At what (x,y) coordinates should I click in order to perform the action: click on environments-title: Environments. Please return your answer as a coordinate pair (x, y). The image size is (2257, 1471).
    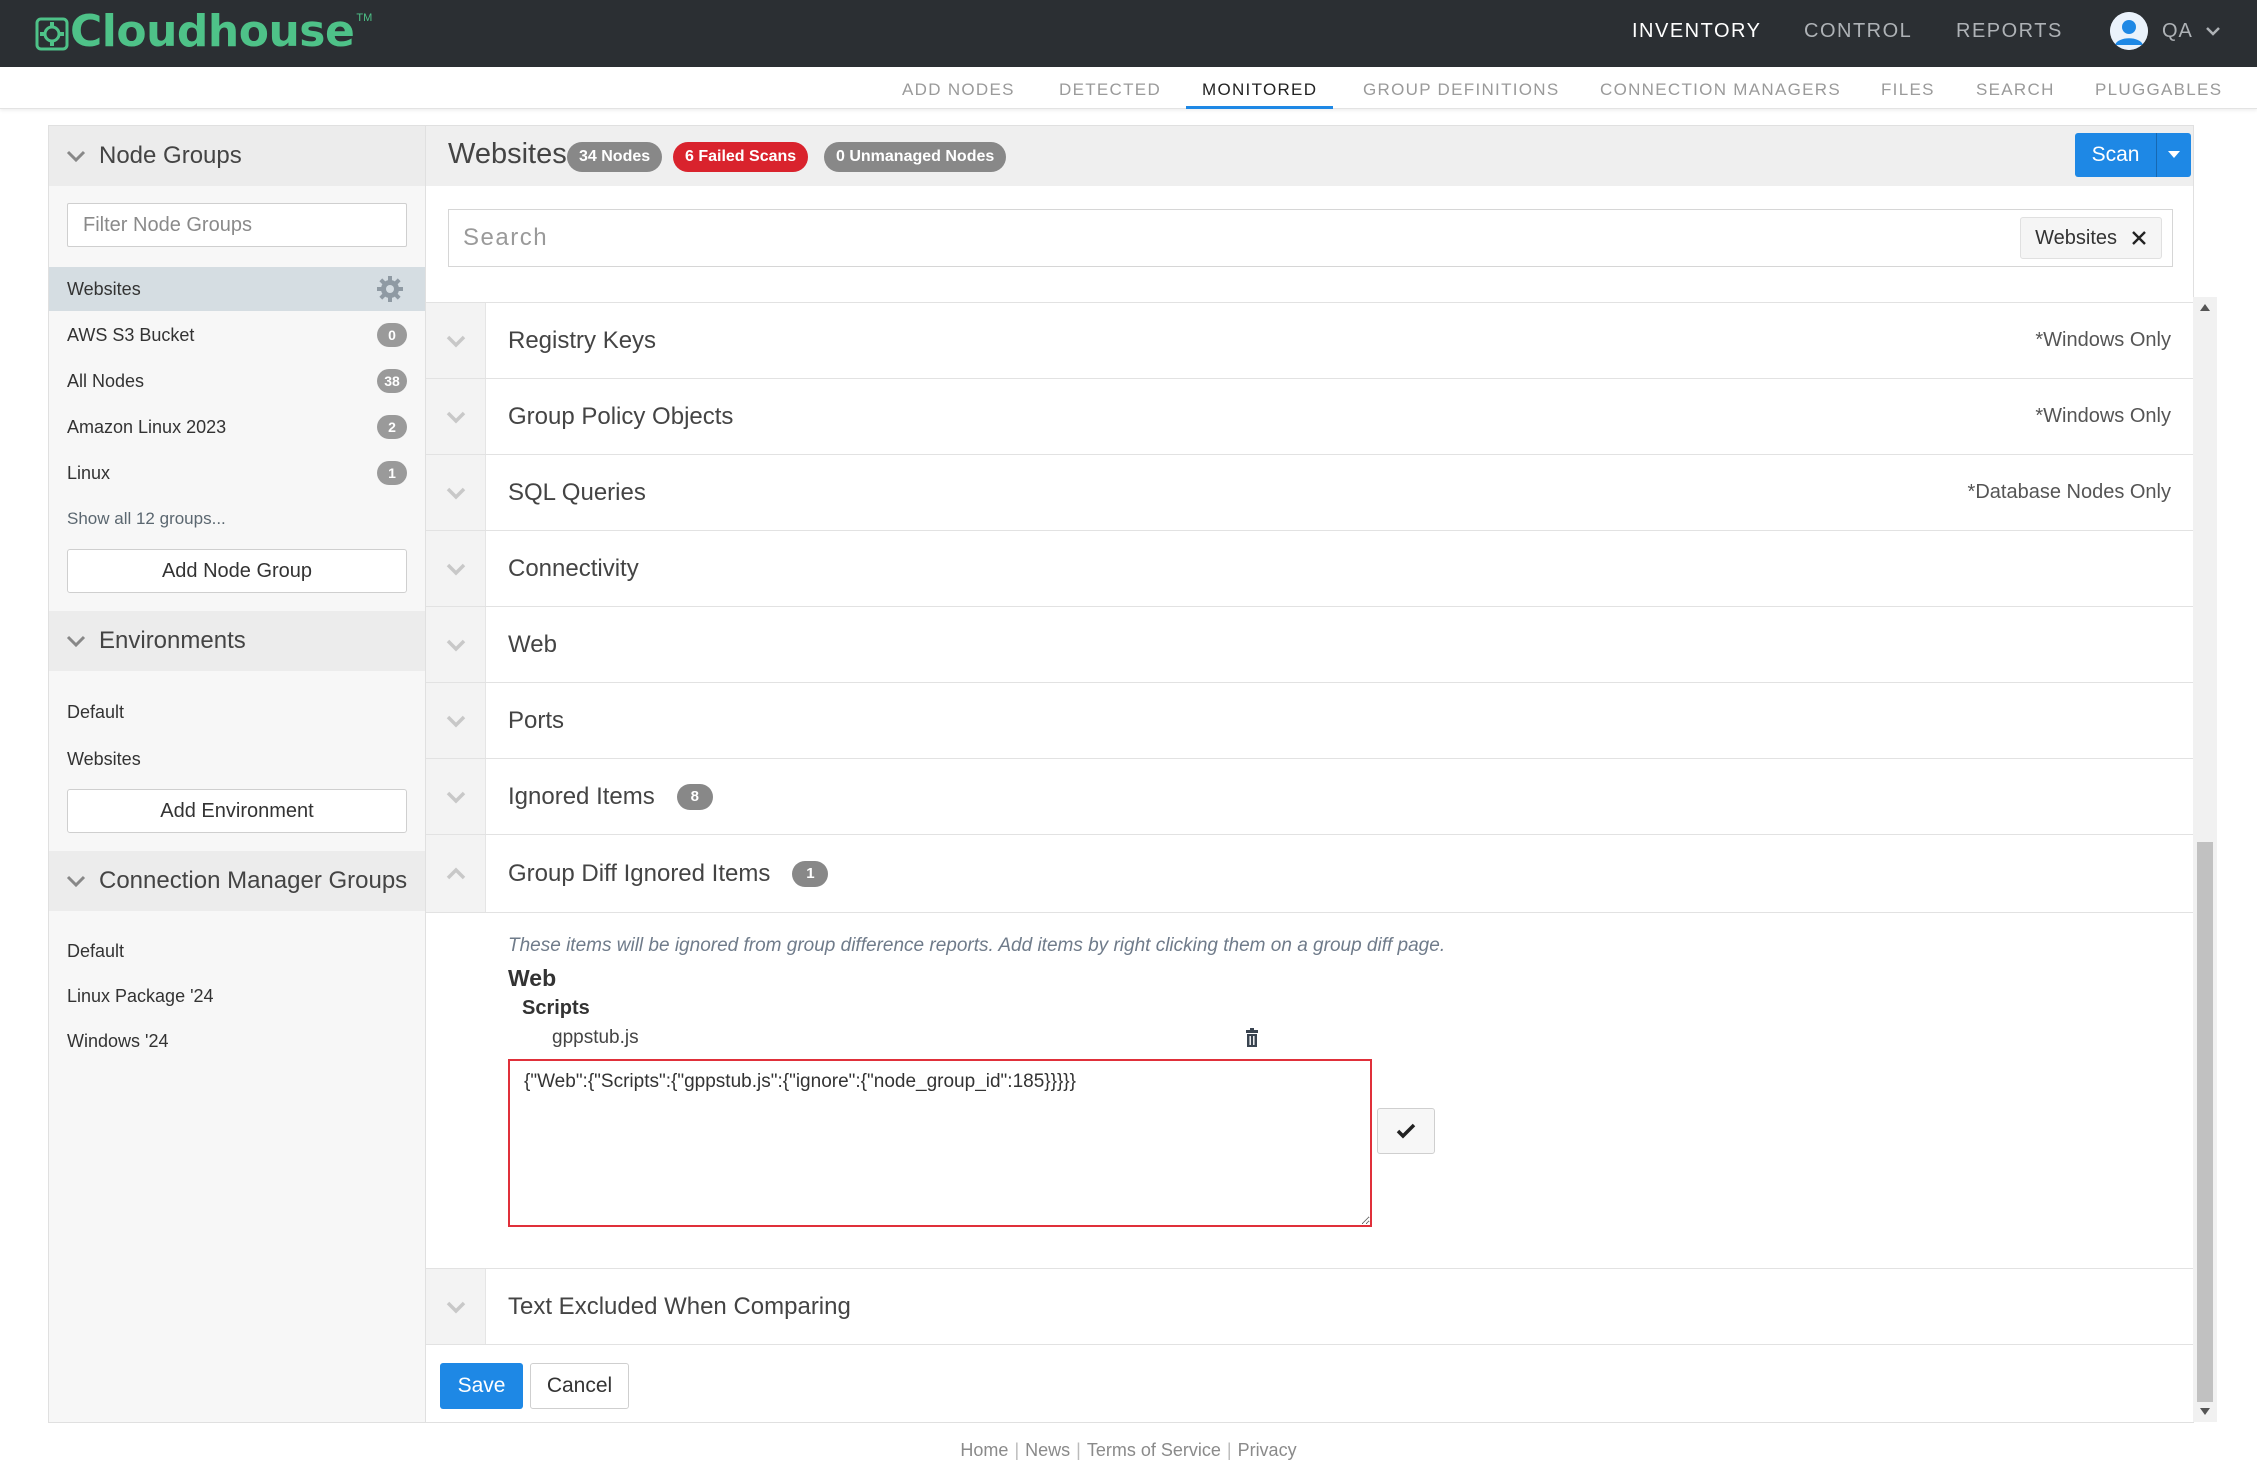
    Looking at the image, I should click on (172, 640).